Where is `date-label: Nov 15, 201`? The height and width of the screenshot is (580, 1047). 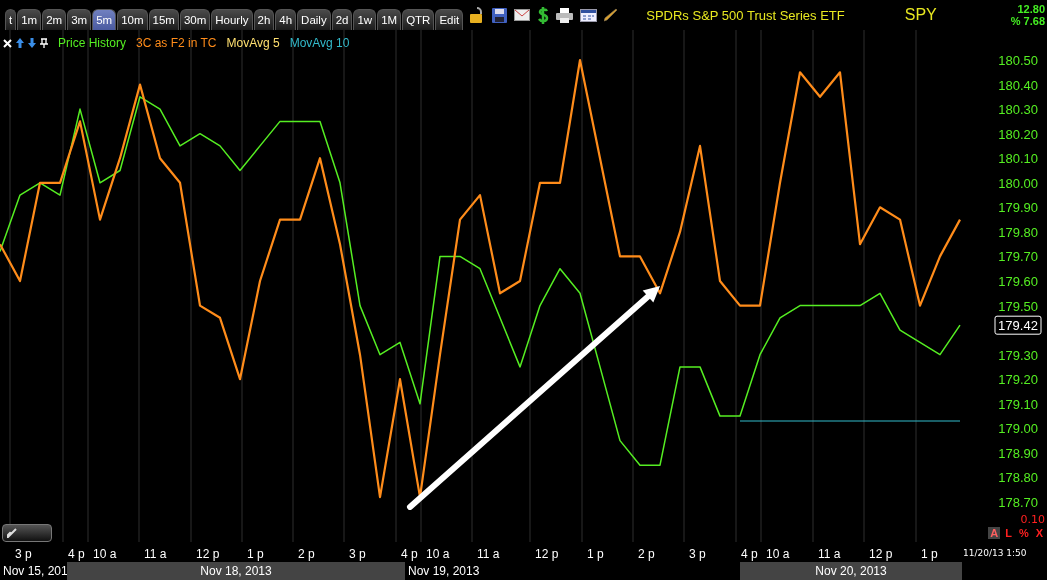
date-label: Nov 15, 201 is located at coordinates (35, 571).